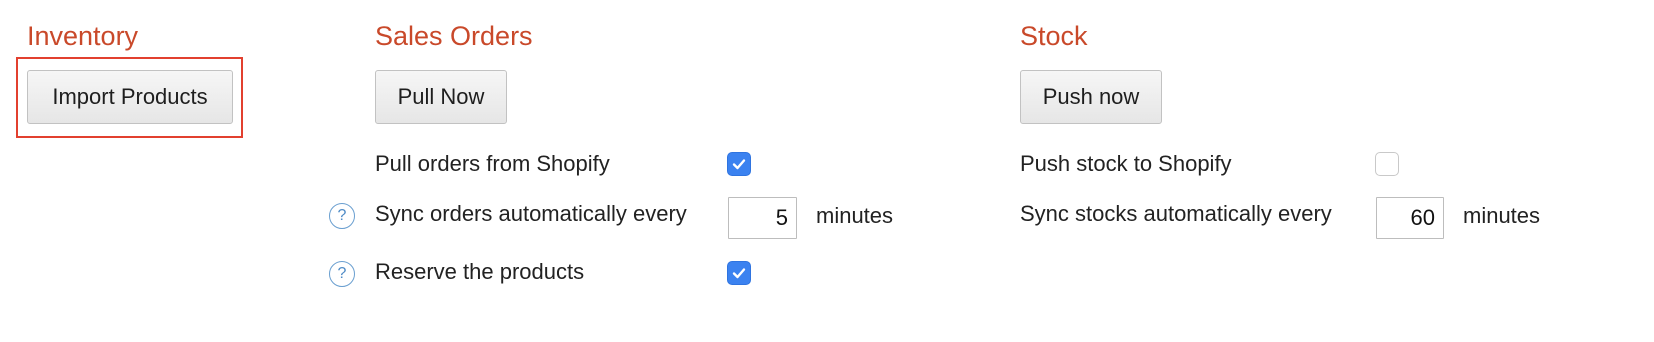  Describe the element at coordinates (1091, 97) in the screenshot. I see `push-now-button: Push now` at that location.